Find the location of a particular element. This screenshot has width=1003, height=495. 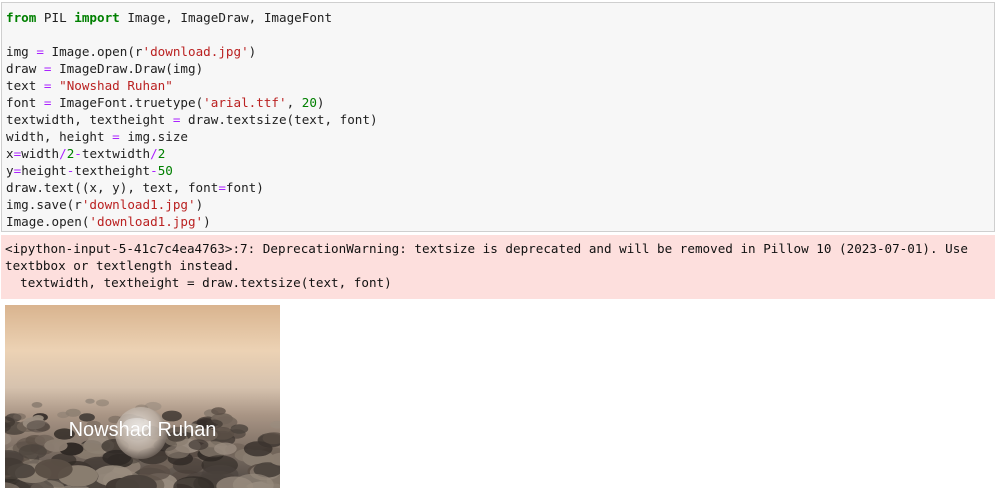

code-line: draw.text((x, y), text, font=font) is located at coordinates (135, 187).